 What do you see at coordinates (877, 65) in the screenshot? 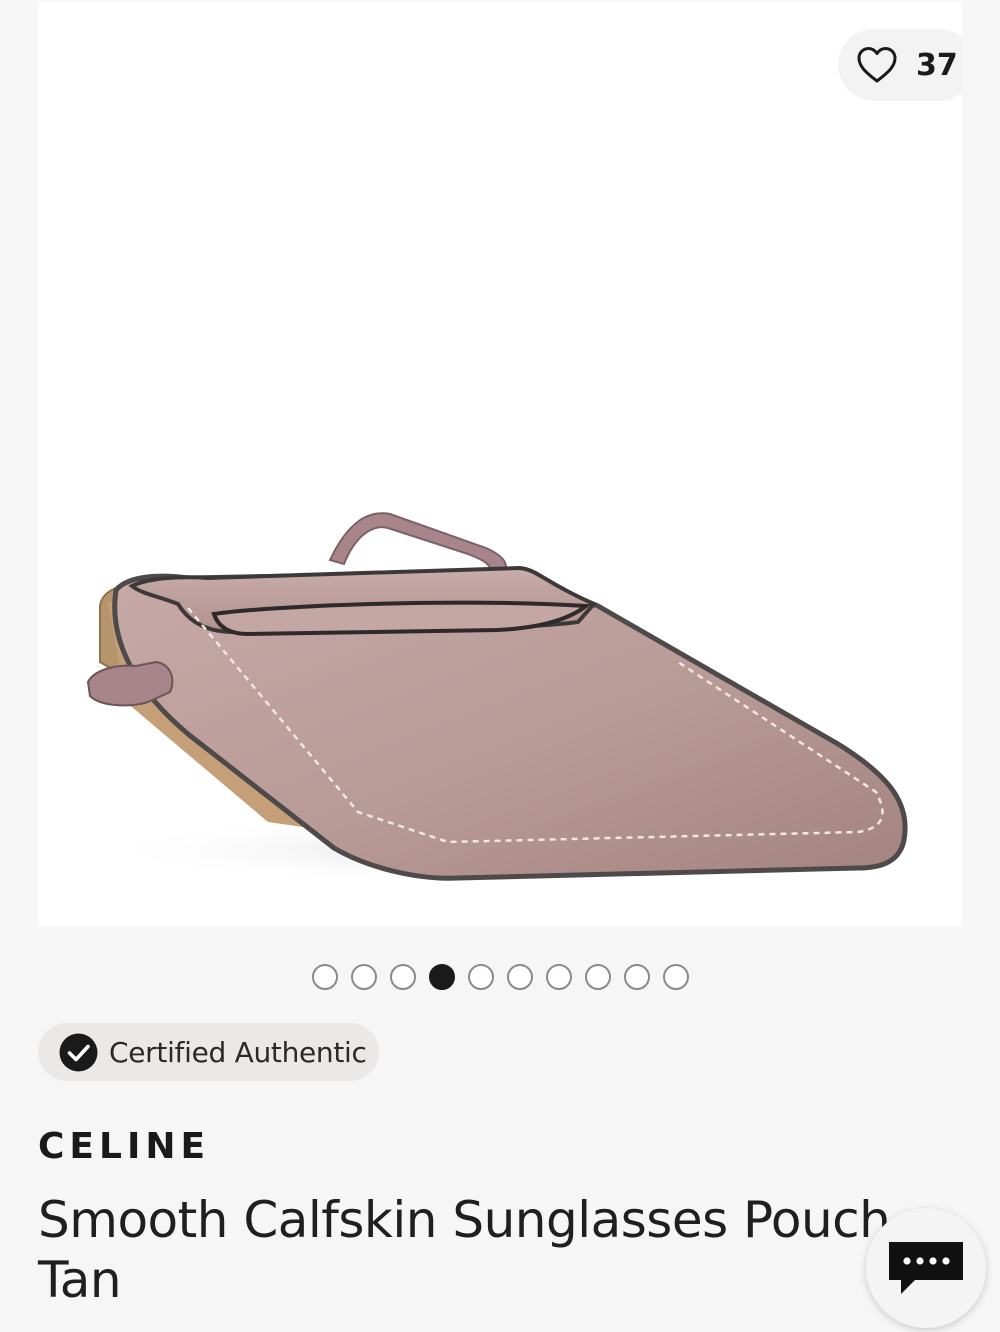
I see `heart-outline-icon` at bounding box center [877, 65].